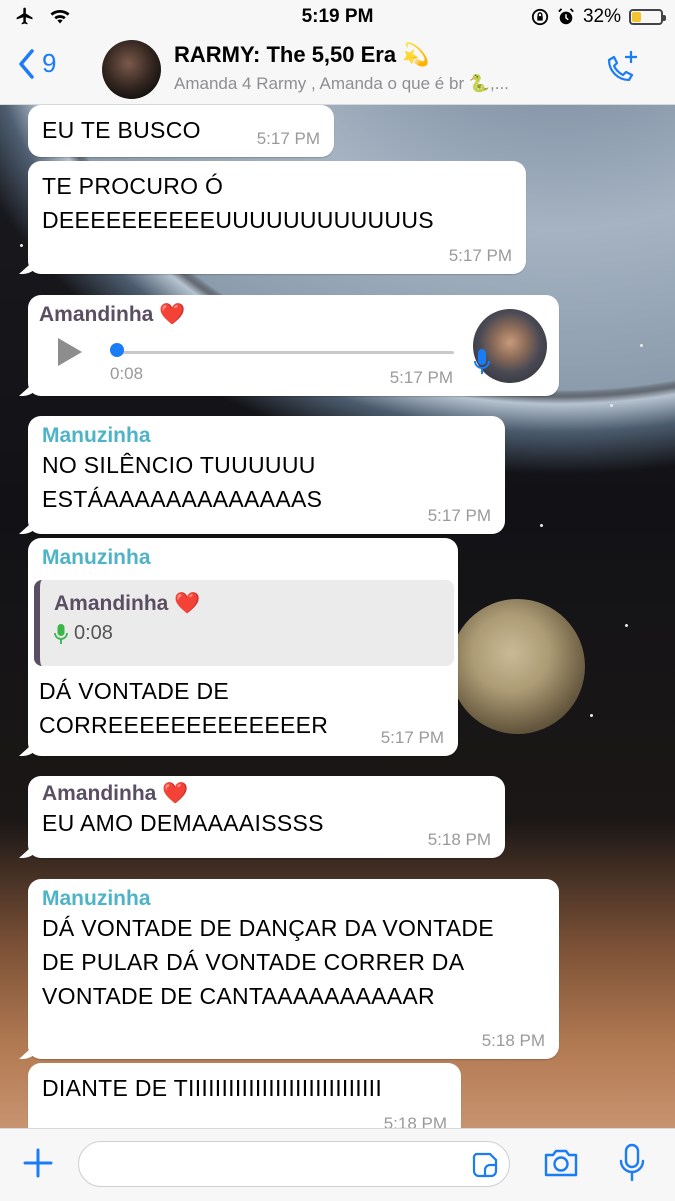 This screenshot has width=675, height=1201. What do you see at coordinates (302, 55) in the screenshot?
I see `group-title: RARMY: The 5,50 Era 💫` at bounding box center [302, 55].